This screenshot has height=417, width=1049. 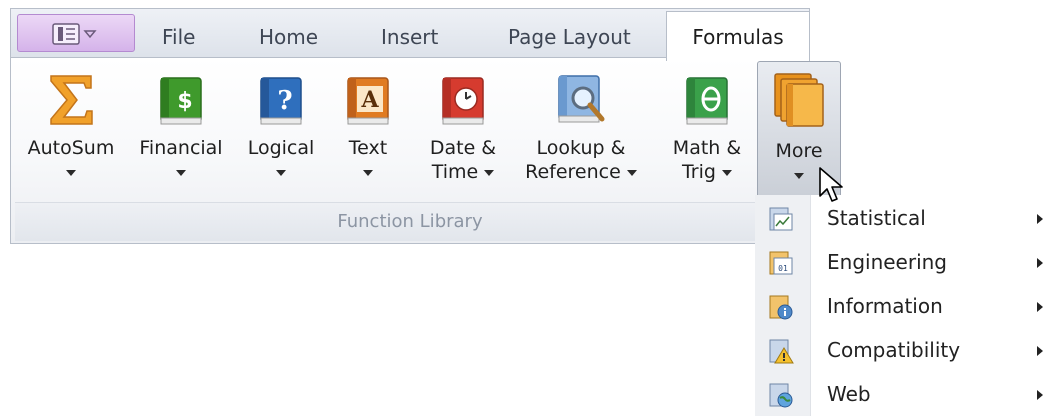 What do you see at coordinates (463, 148) in the screenshot?
I see `date-time-label-line1: Date &` at bounding box center [463, 148].